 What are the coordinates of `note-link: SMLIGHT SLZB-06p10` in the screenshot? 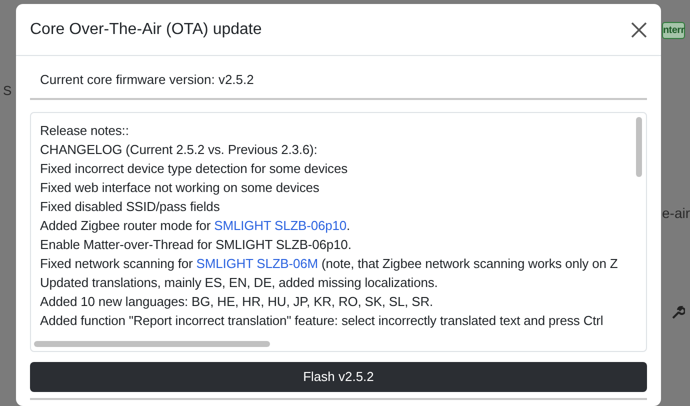 It's located at (280, 225).